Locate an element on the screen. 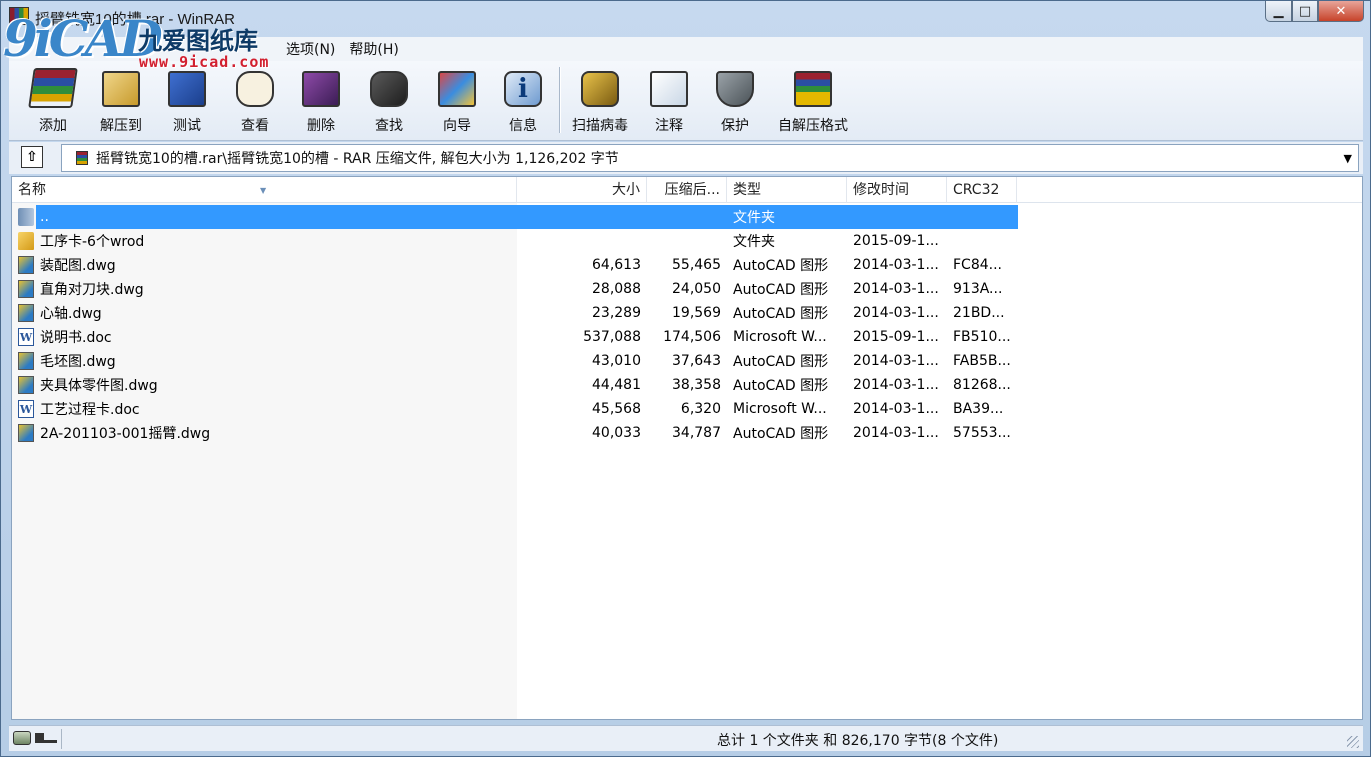 This screenshot has width=1371, height=757. find-label: 查找 is located at coordinates (389, 126).